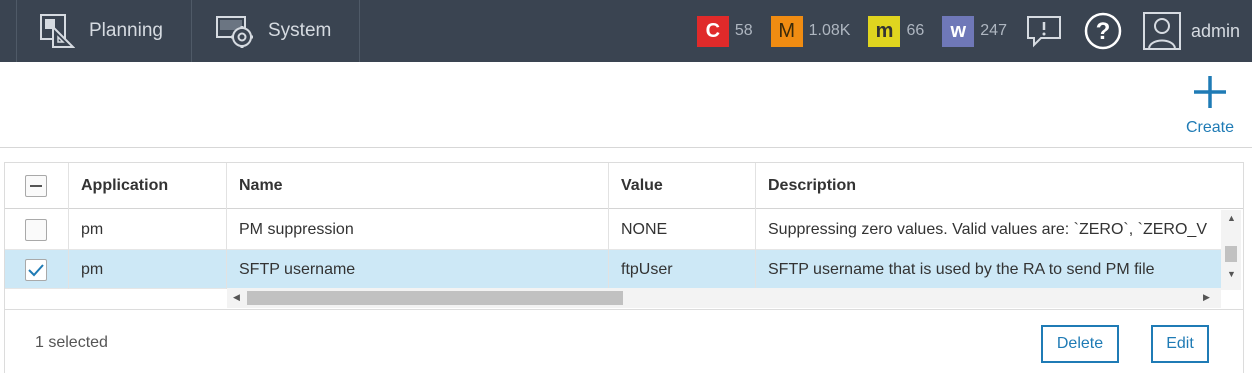 The image size is (1252, 374). What do you see at coordinates (993, 30) in the screenshot?
I see `alarm-warning-count: 247` at bounding box center [993, 30].